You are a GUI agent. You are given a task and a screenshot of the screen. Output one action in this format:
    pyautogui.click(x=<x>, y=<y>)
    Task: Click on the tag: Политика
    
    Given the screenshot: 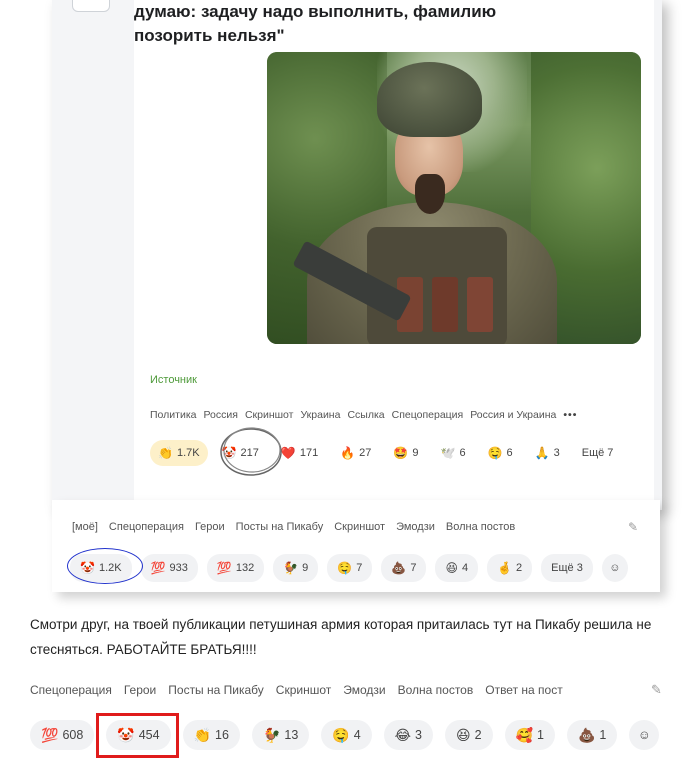 What is the action you would take?
    pyautogui.click(x=173, y=415)
    